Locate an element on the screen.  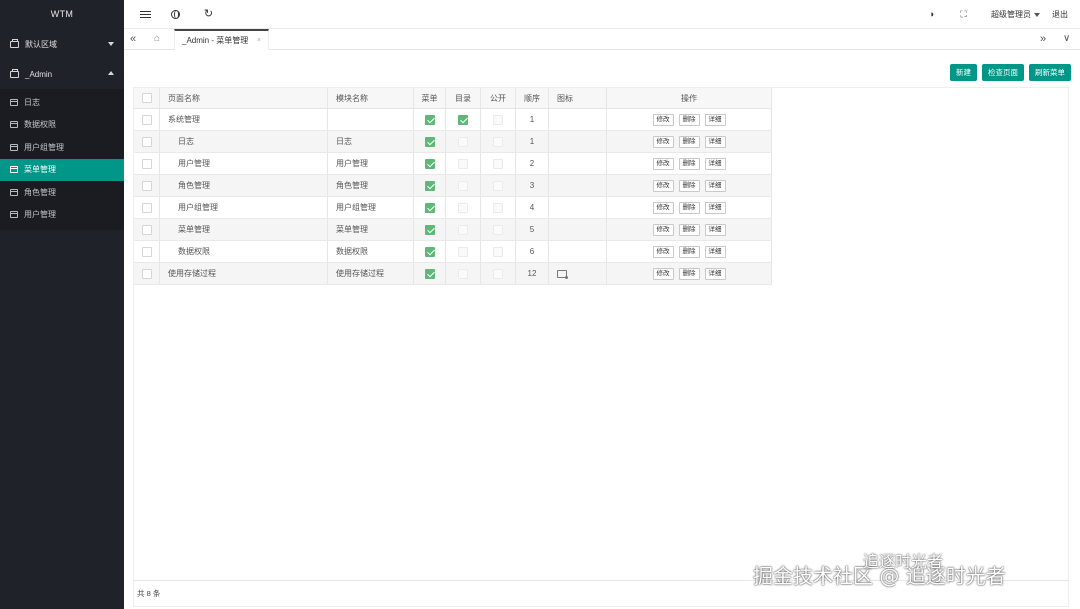
logout-link: 退出 is located at coordinates (1060, 14).